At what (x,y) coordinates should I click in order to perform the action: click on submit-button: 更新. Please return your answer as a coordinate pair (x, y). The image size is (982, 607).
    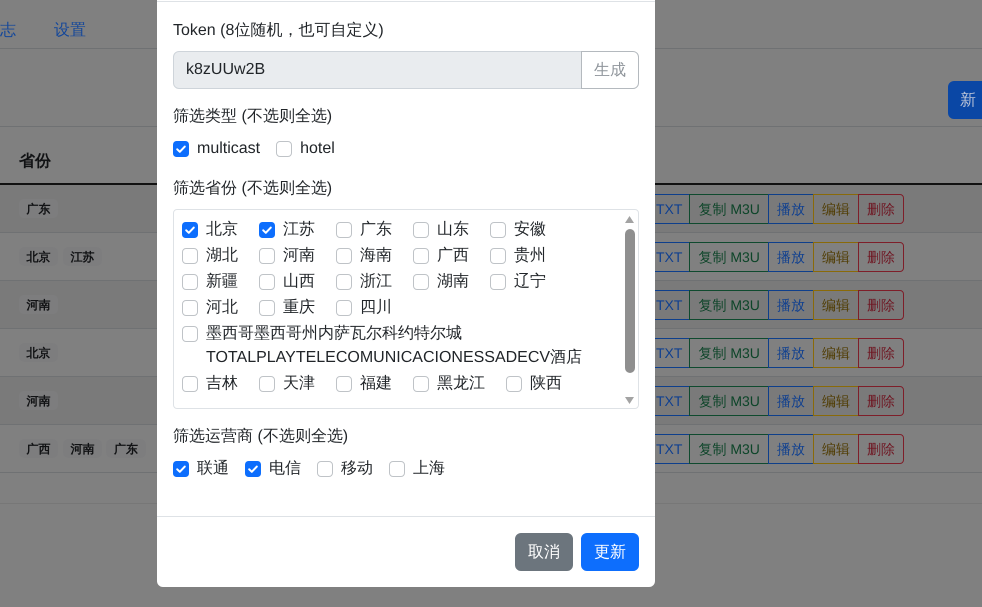
    Looking at the image, I should click on (610, 552).